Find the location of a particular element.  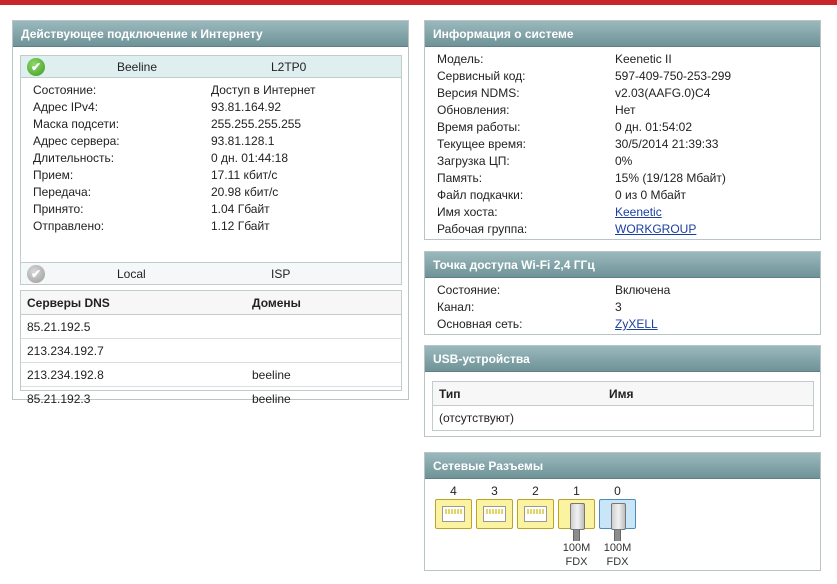

list-item: Сервисный код: 597-409-750-253-299 is located at coordinates (622, 76).